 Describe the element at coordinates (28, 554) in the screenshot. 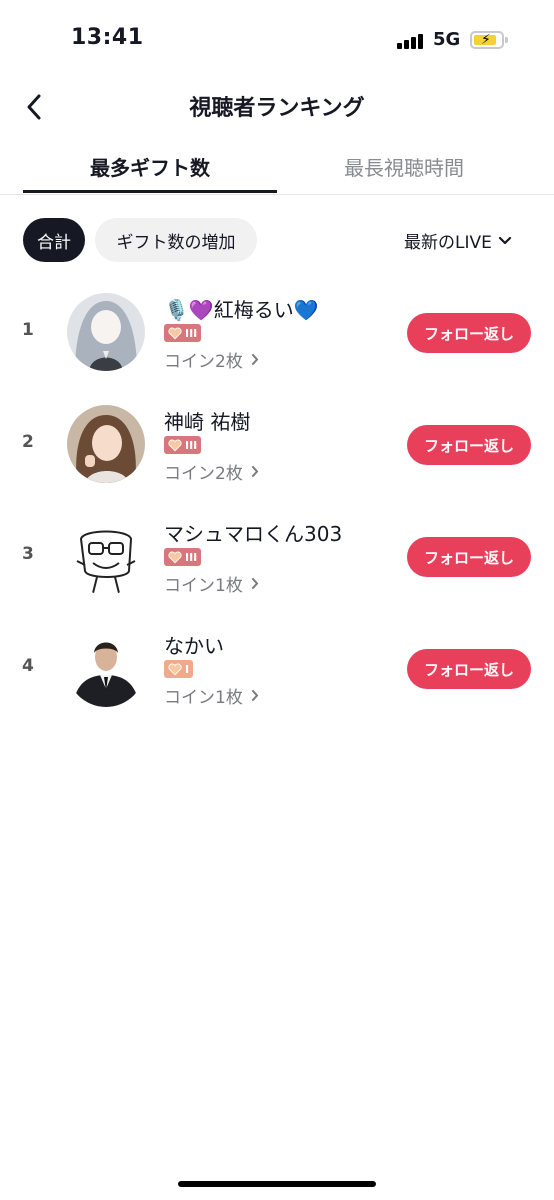

I see `rank-number: 3` at that location.